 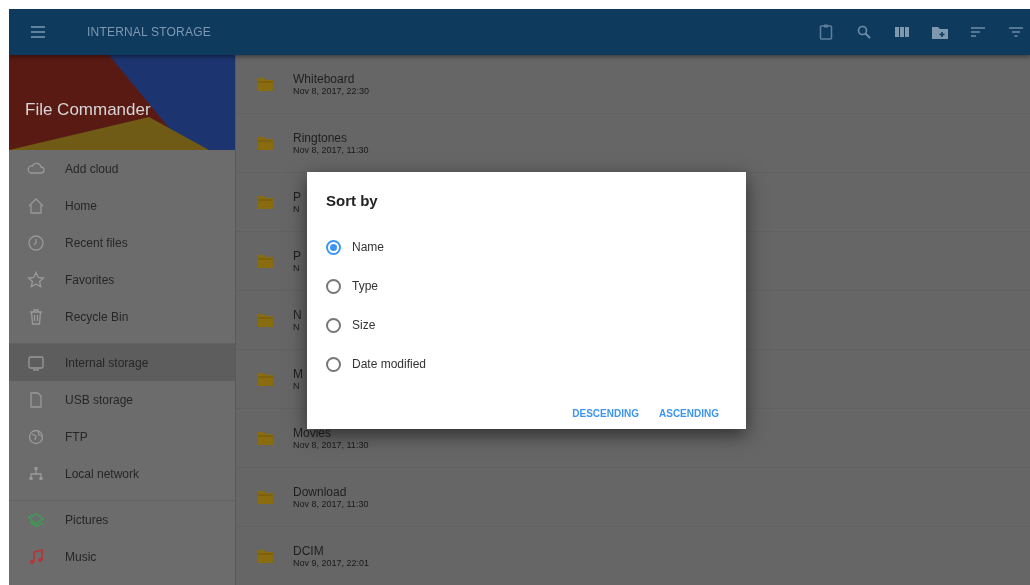 What do you see at coordinates (36, 473) in the screenshot?
I see `network-icon` at bounding box center [36, 473].